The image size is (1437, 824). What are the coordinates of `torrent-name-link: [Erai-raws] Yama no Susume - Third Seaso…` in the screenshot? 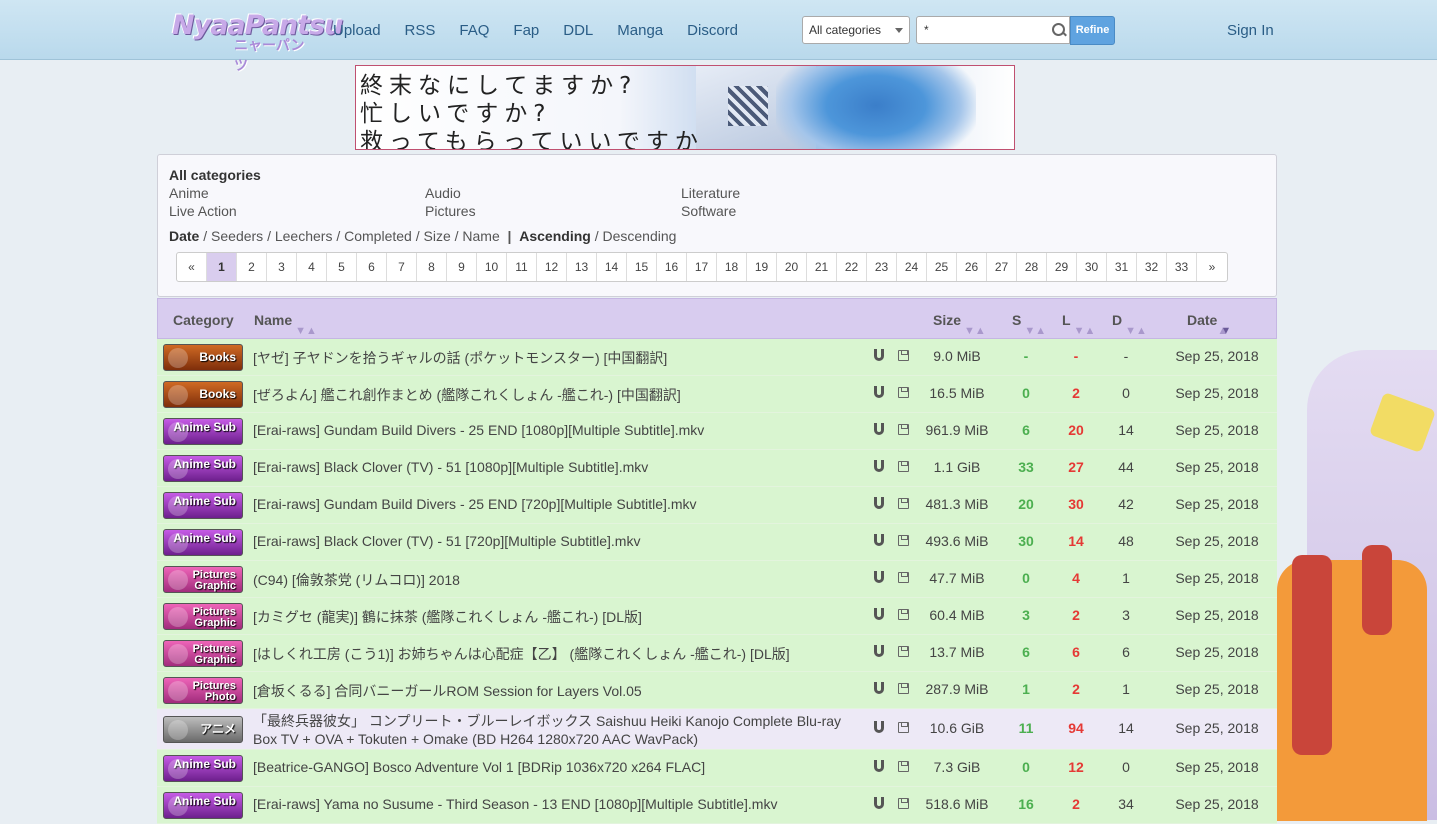 It's located at (553, 804).